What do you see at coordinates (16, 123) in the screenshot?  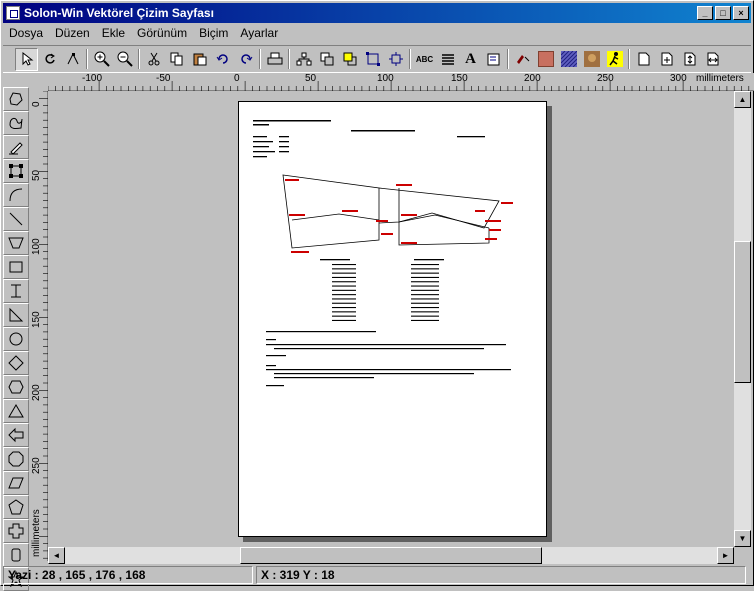 I see `curve-shape-icon` at bounding box center [16, 123].